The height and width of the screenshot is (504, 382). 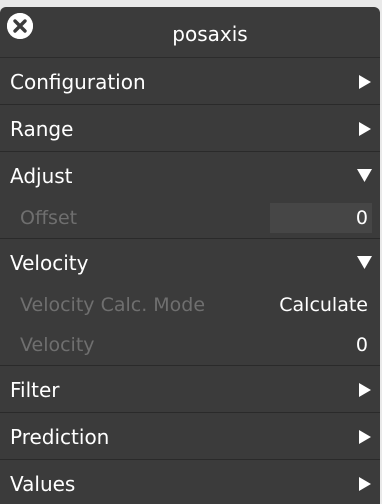 What do you see at coordinates (323, 305) in the screenshot?
I see `velocity-calc-mode-value: Calculate` at bounding box center [323, 305].